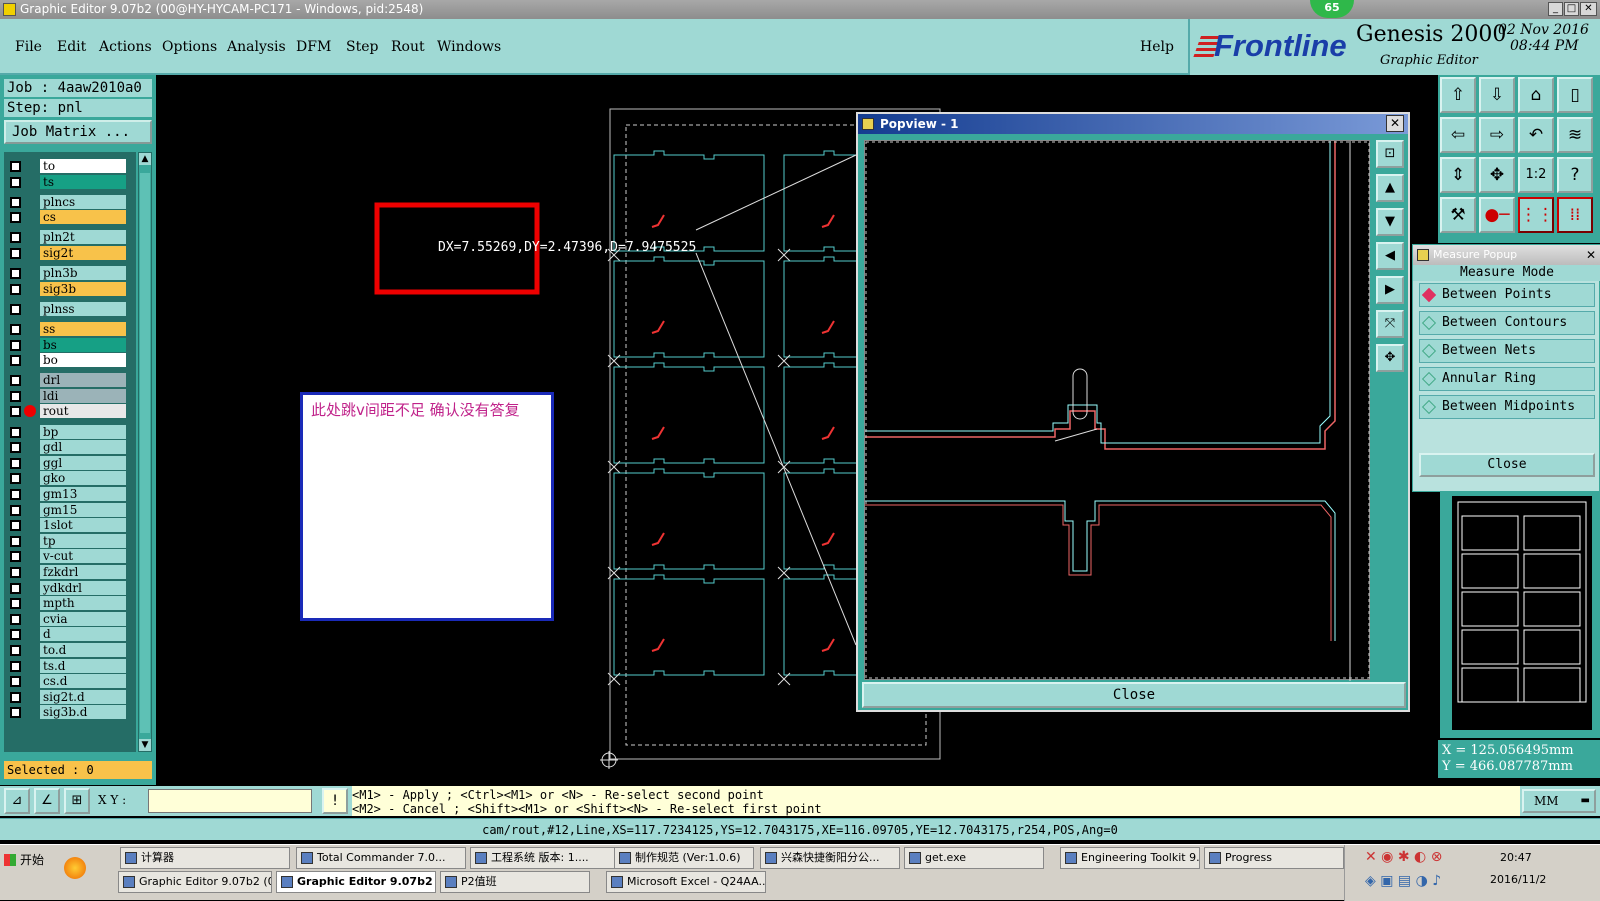  Describe the element at coordinates (83, 308) in the screenshot. I see `layer-name: plnss` at that location.